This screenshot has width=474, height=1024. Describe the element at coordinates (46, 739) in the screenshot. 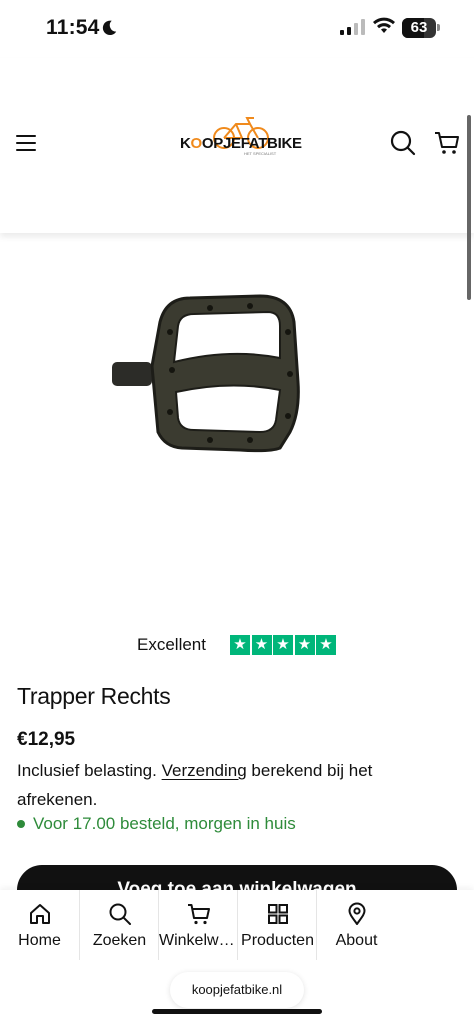

I see `product-price: €12,95` at that location.